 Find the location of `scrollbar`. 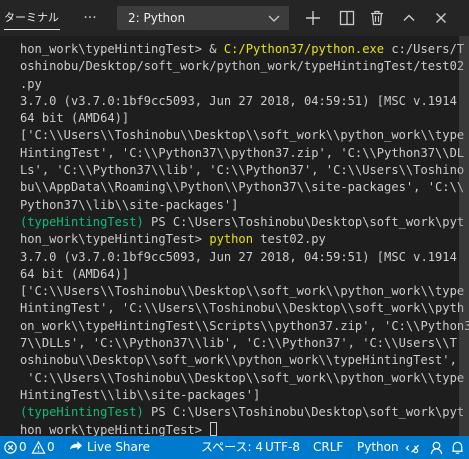

scrollbar is located at coordinates (464, 236).